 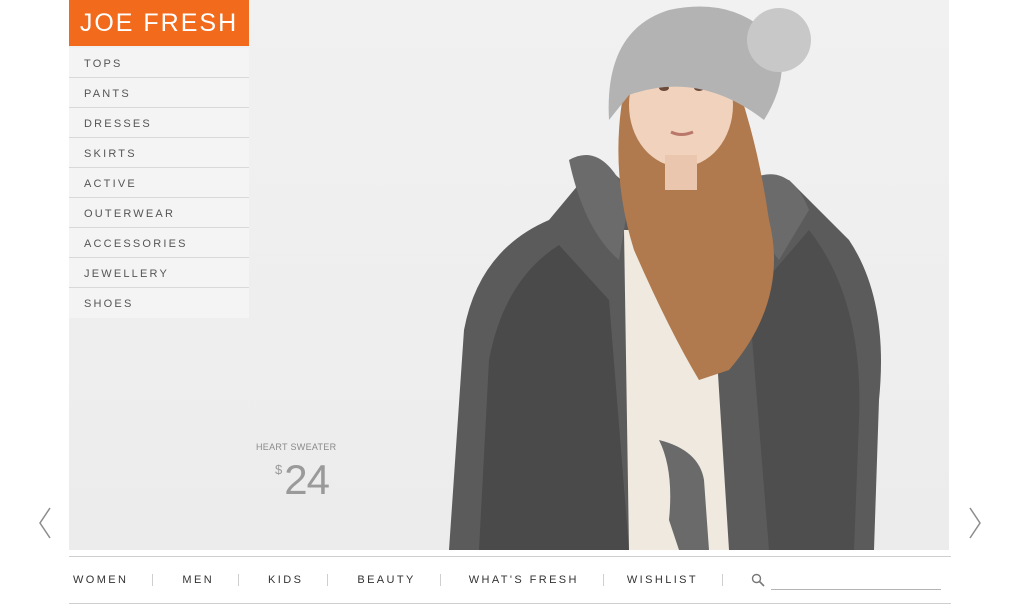 I want to click on category-pants: PANTS, so click(x=159, y=93).